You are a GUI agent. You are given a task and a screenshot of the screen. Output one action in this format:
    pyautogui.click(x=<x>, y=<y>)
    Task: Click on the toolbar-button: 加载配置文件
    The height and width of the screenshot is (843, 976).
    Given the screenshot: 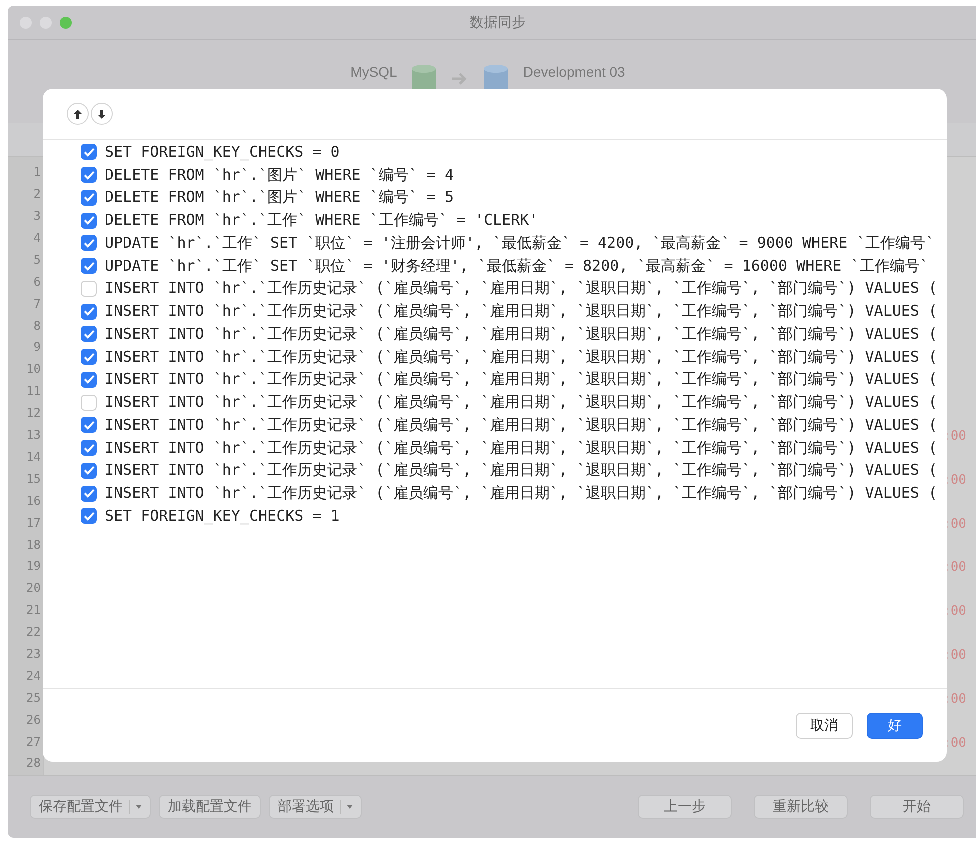 What is the action you would take?
    pyautogui.click(x=210, y=807)
    